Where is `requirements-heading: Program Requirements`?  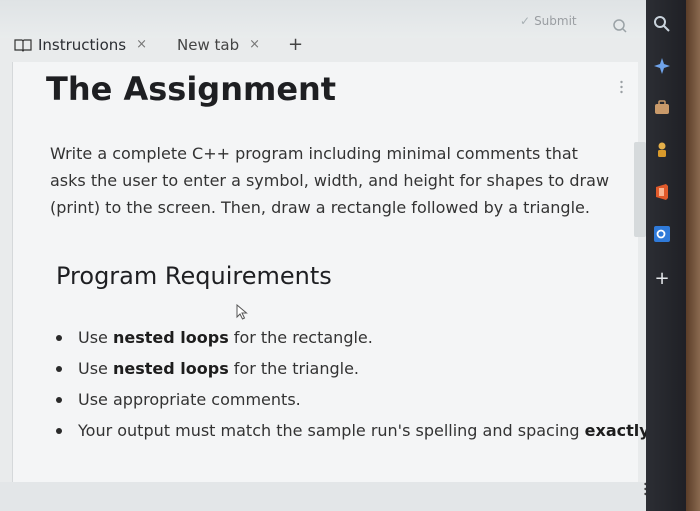
requirements-heading: Program Requirements is located at coordinates (194, 276).